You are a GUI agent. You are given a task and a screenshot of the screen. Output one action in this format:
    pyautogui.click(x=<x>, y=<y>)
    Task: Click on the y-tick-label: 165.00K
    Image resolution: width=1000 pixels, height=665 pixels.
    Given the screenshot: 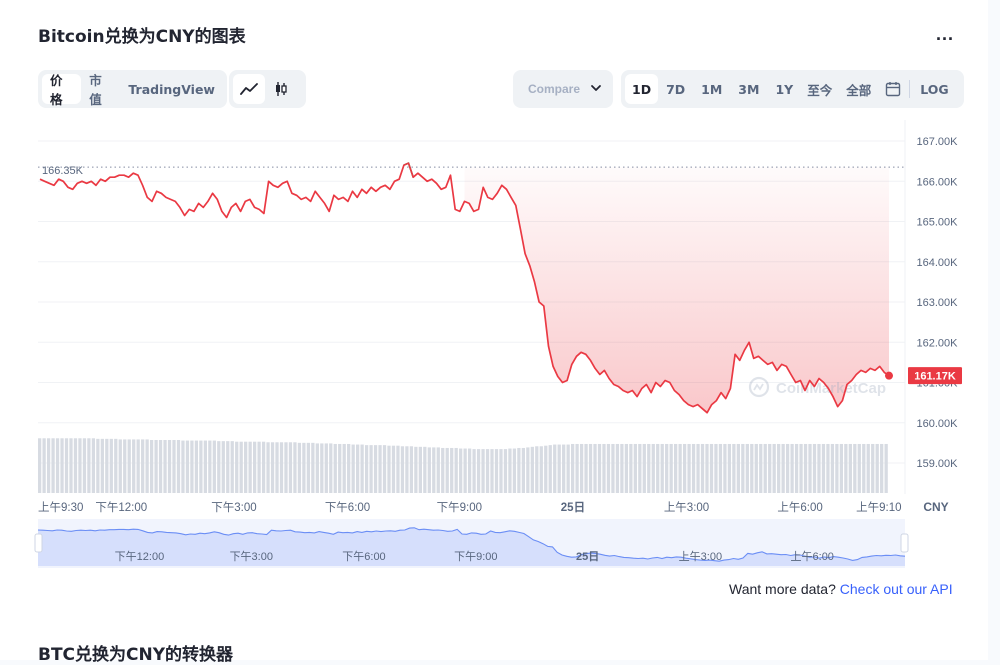 What is the action you would take?
    pyautogui.click(x=938, y=223)
    